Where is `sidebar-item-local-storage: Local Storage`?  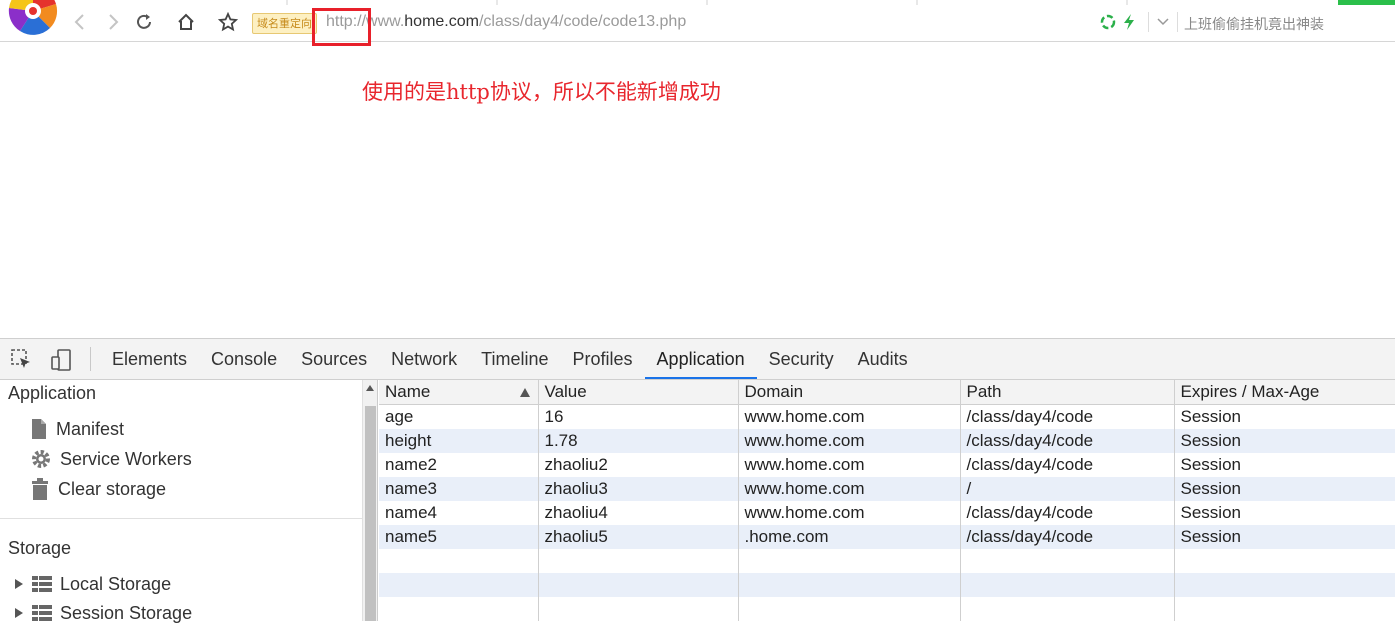
sidebar-item-local-storage: Local Storage is located at coordinates (92, 584).